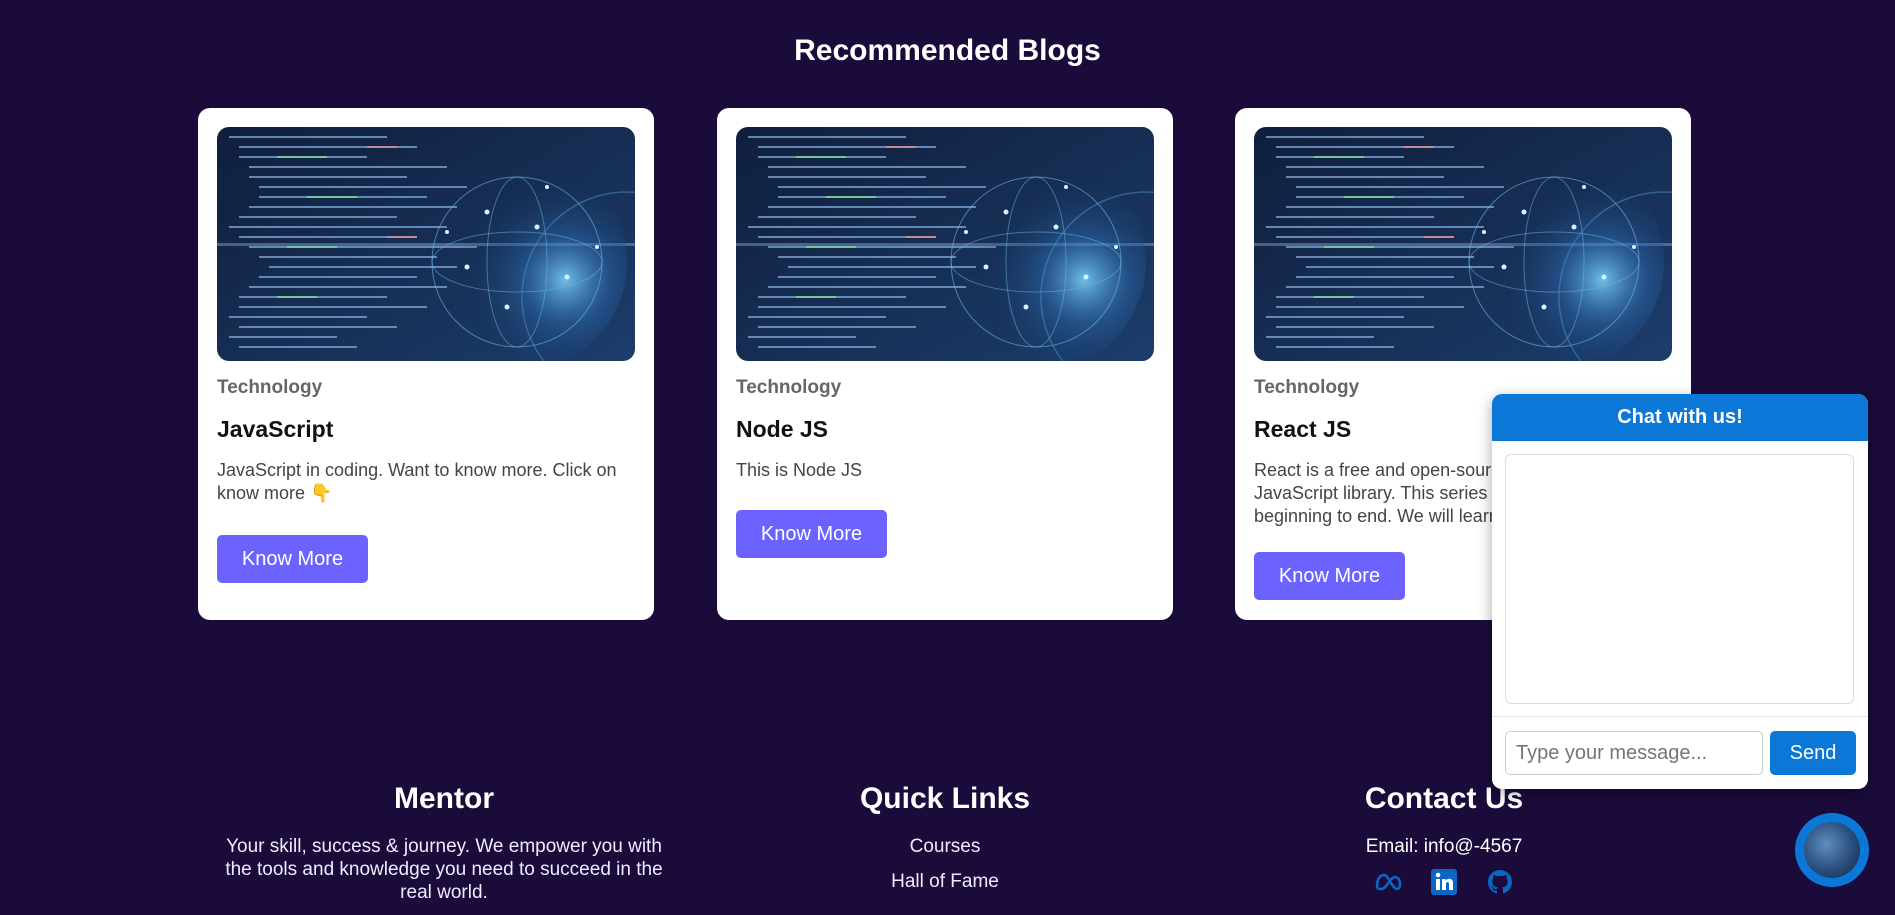  I want to click on blog-card-description: This is Node JS, so click(799, 470).